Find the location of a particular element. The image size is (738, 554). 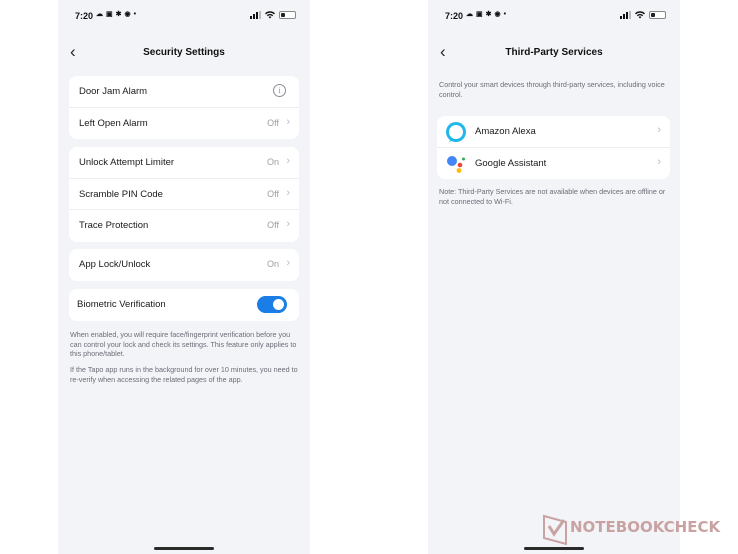

info-icon: i is located at coordinates (279, 90).